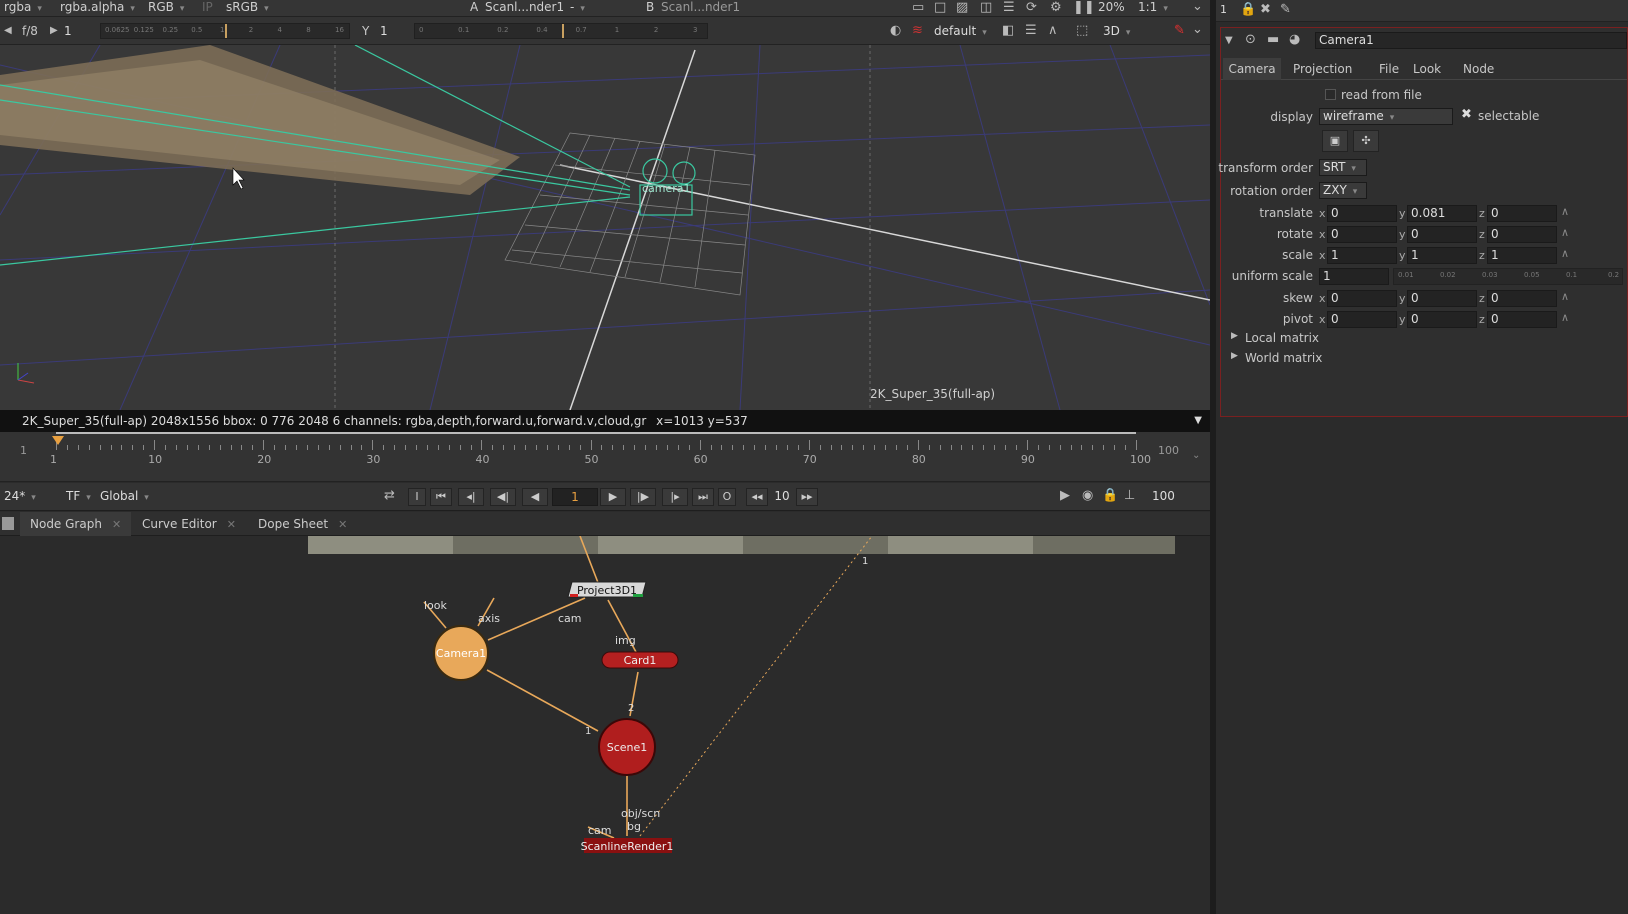 This screenshot has width=1628, height=914. Describe the element at coordinates (97, 8) in the screenshot. I see `alpha-dropdown: rgba.alpha` at that location.